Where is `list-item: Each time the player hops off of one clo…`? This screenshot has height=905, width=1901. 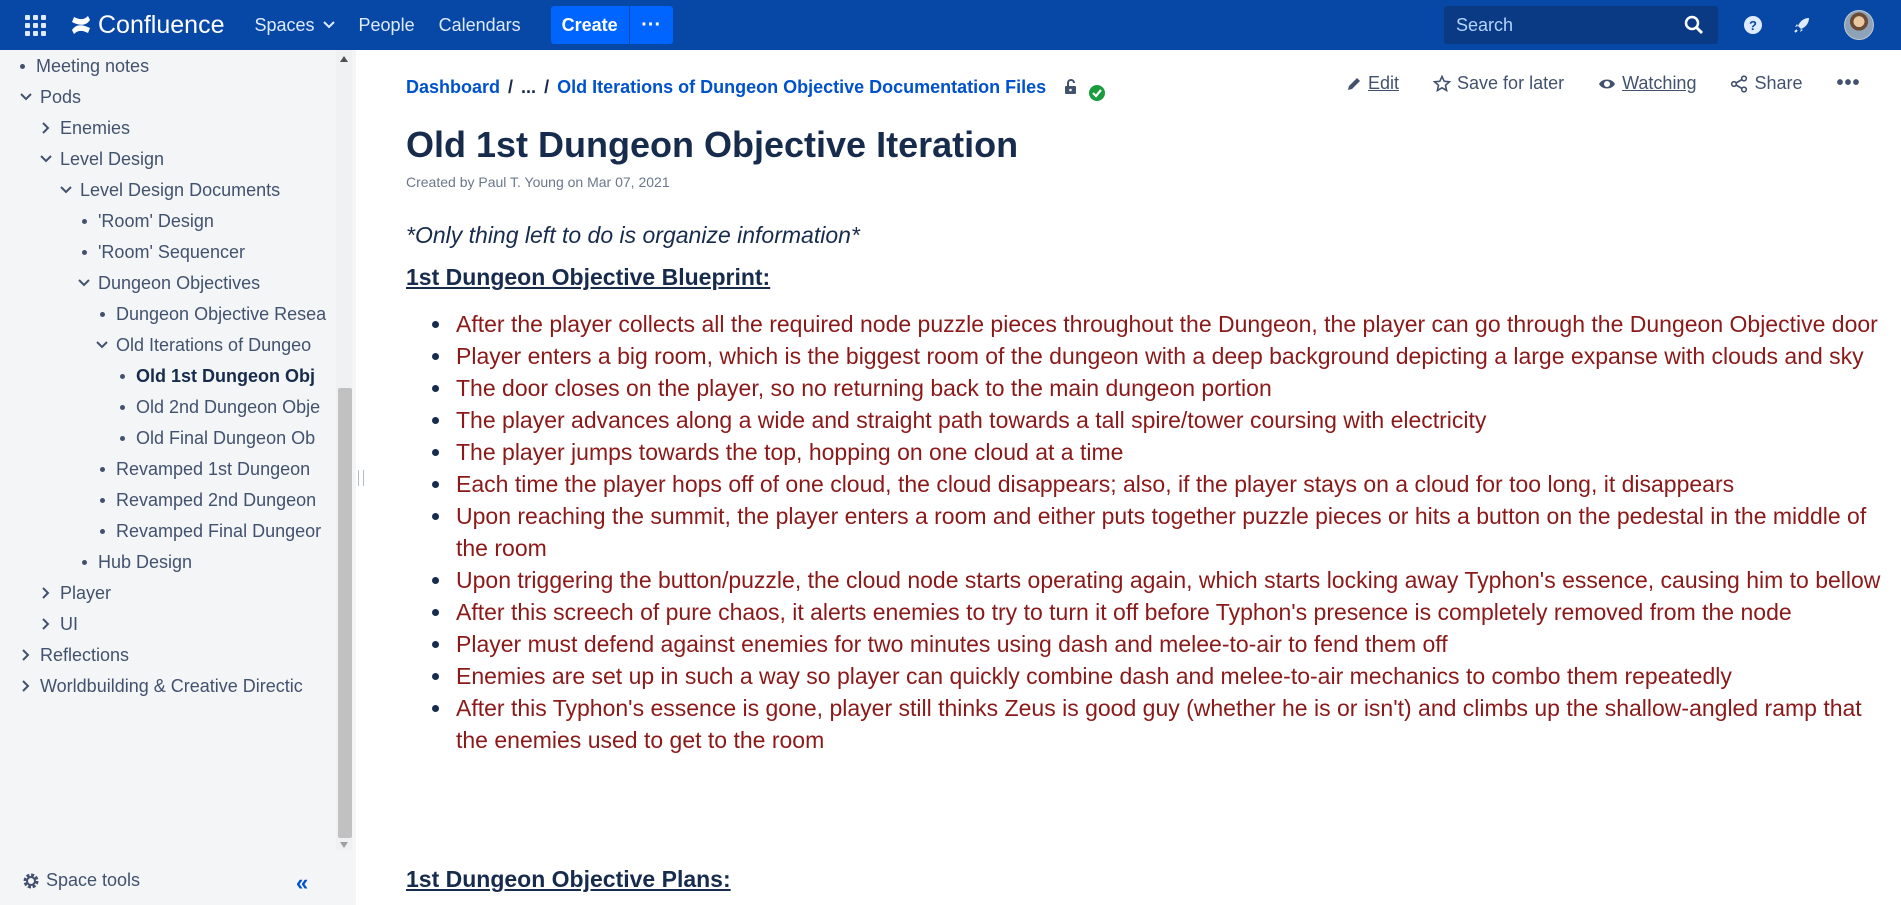 list-item: Each time the player hops off of one clo… is located at coordinates (1159, 484).